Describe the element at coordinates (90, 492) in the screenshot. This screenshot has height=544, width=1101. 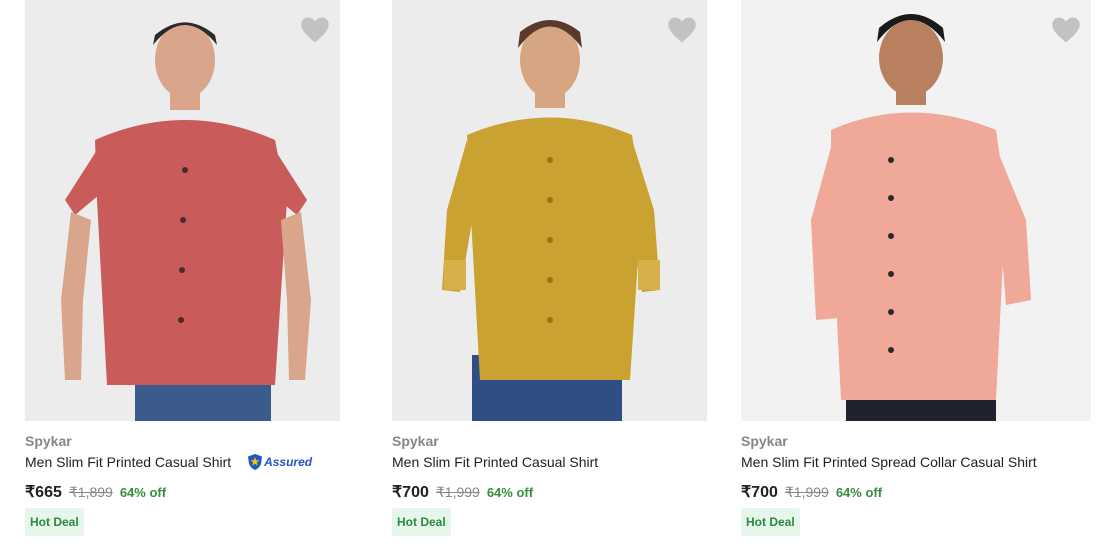
I see `original-price: ₹1,899` at that location.